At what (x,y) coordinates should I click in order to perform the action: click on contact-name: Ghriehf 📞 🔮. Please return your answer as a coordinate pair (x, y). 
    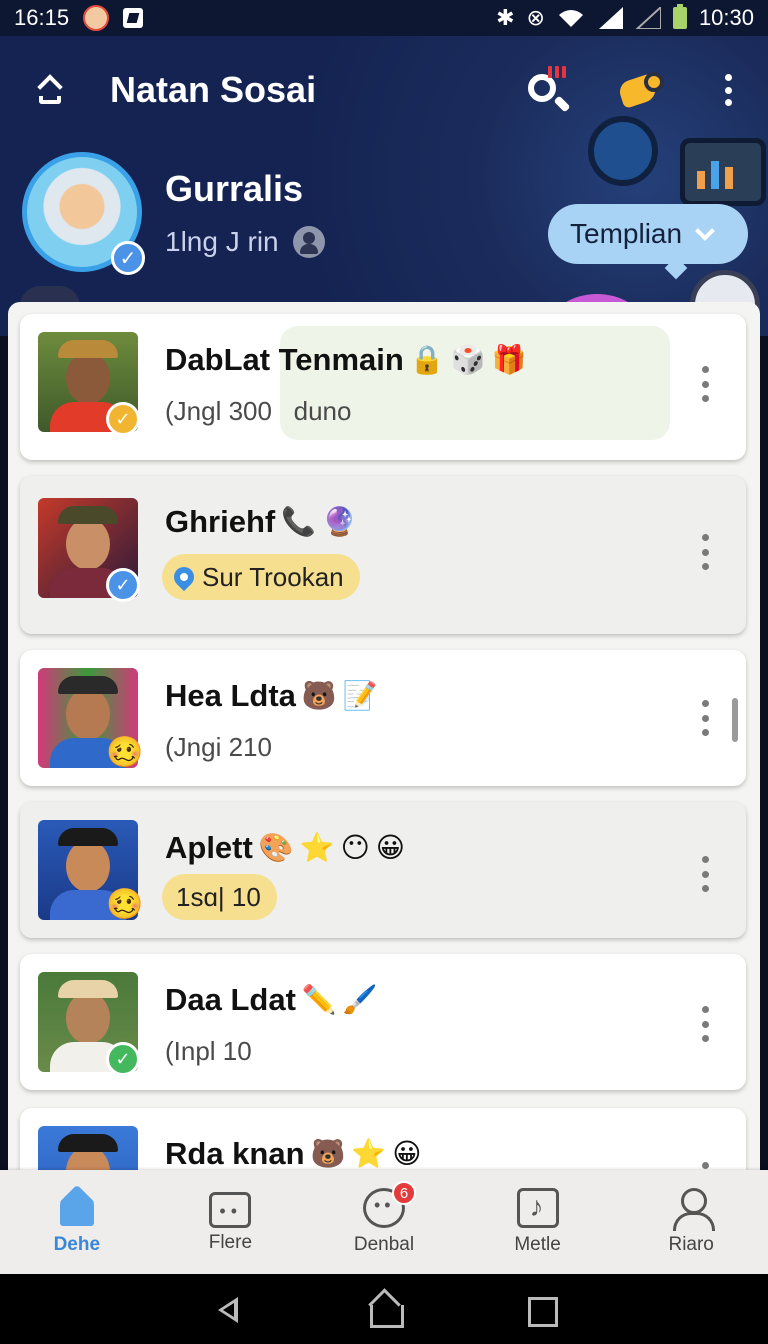
    Looking at the image, I should click on (261, 522).